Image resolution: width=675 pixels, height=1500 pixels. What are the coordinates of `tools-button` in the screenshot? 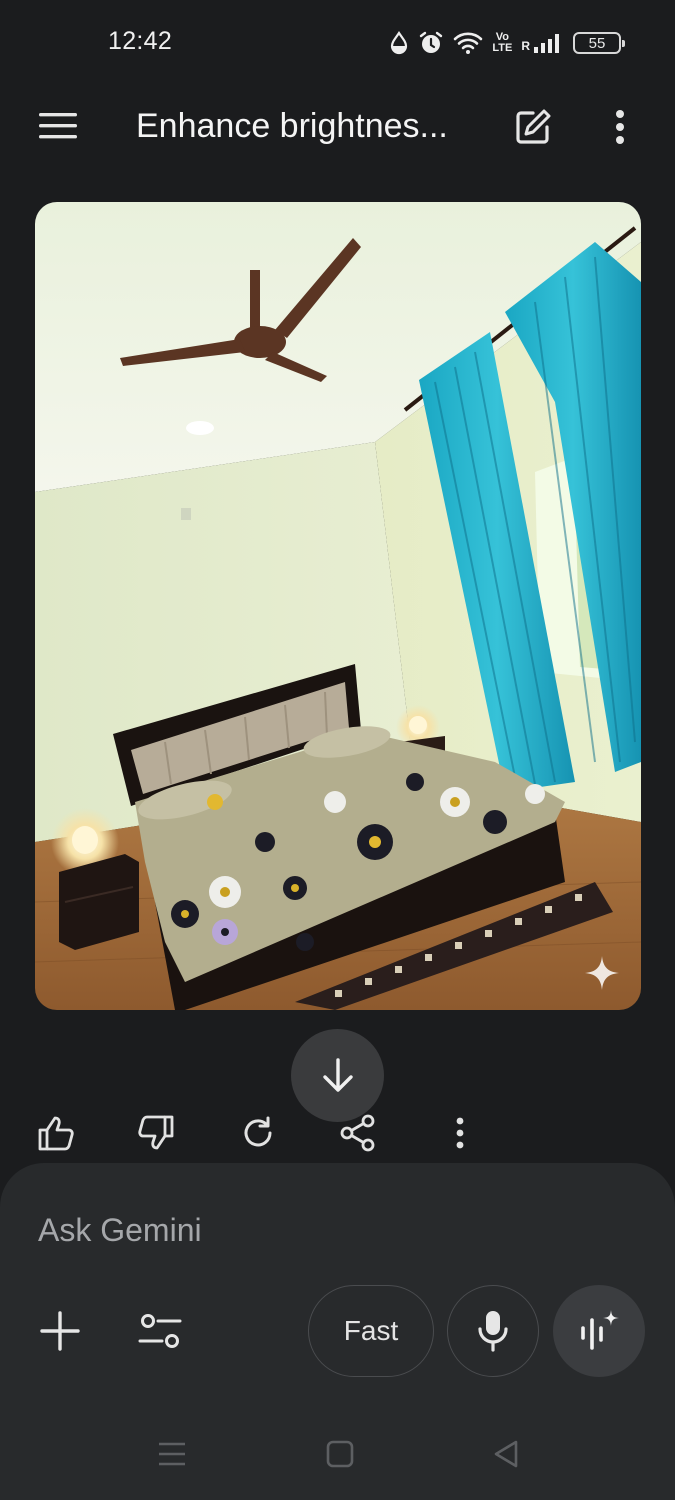 It's located at (160, 1331).